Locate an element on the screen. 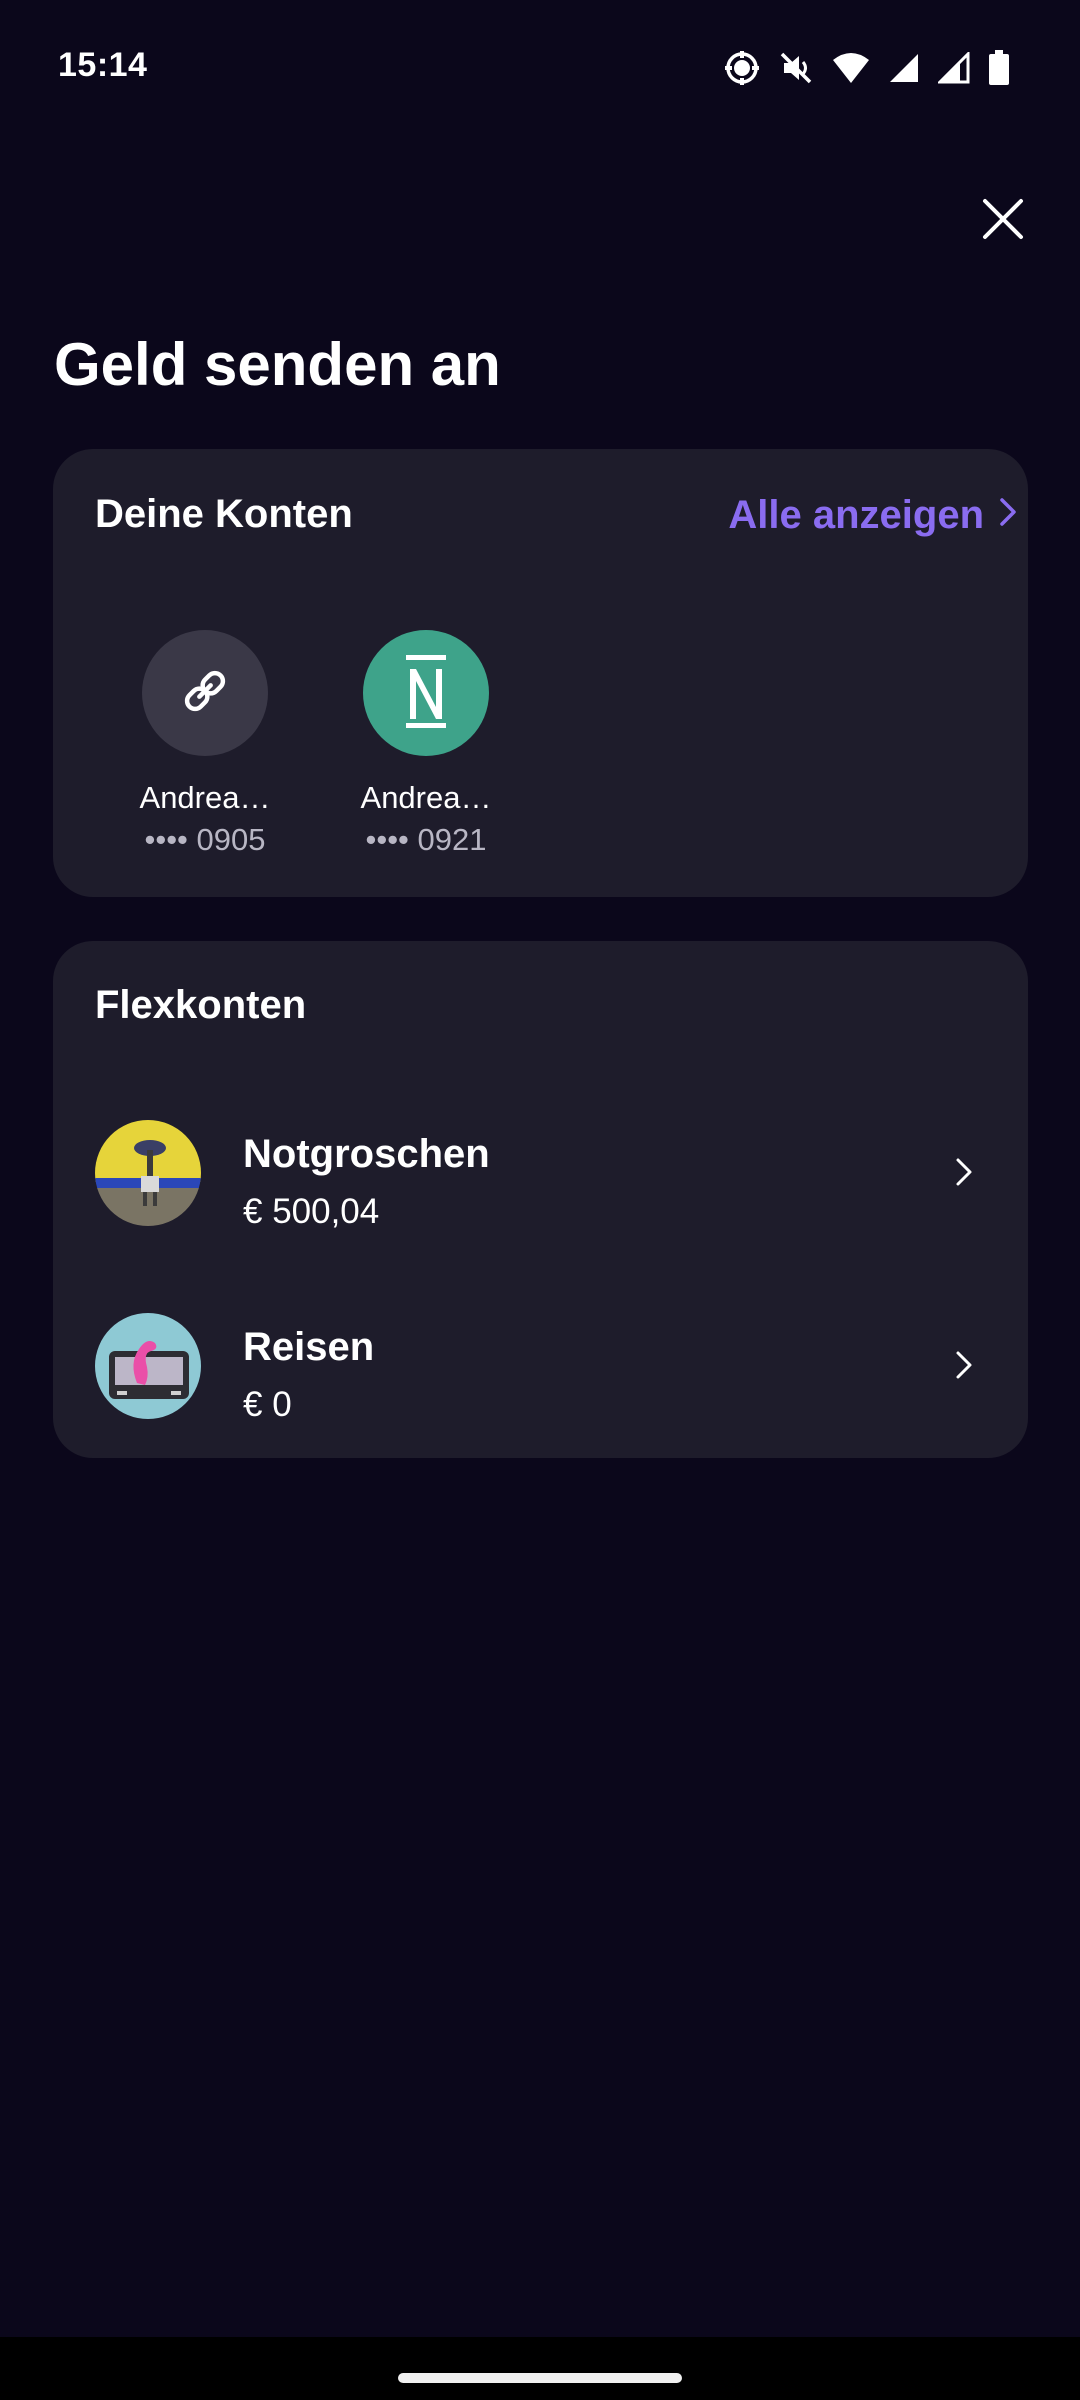 This screenshot has width=1080, height=2400. flex-account-row: Reisen € 0 is located at coordinates (540, 1364).